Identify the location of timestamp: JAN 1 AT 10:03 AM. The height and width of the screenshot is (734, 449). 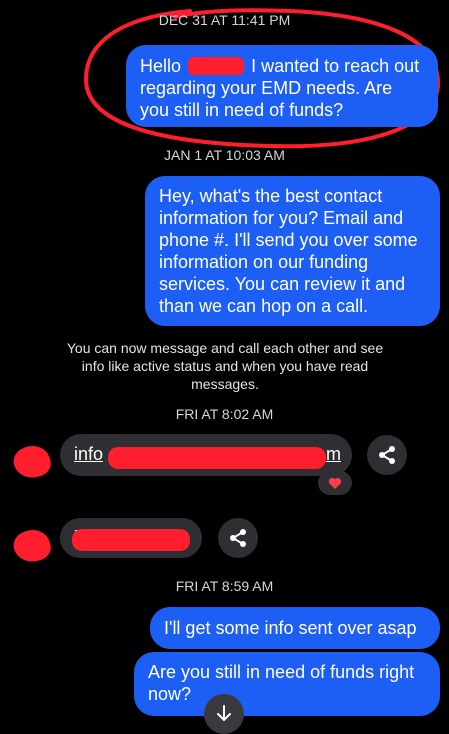
(224, 155).